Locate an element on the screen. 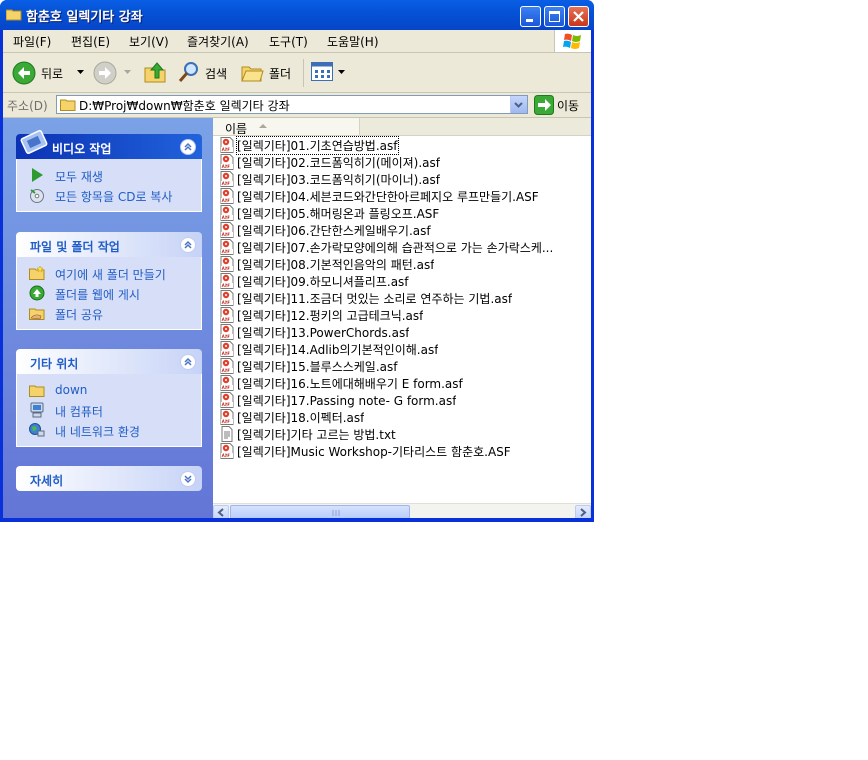  file-row: [일렉기타]기타 고르는 방법.txt is located at coordinates (404, 433).